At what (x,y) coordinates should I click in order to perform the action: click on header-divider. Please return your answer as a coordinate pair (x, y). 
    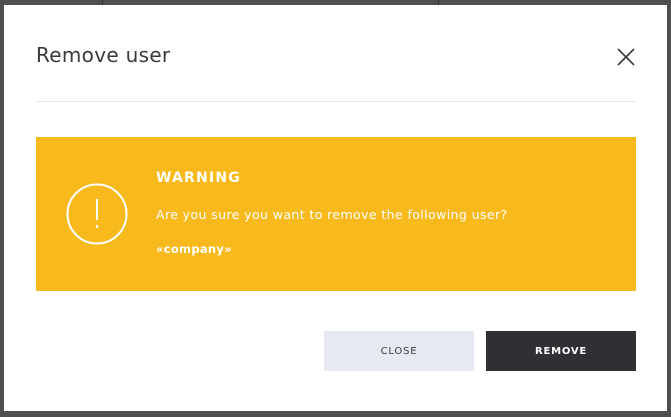
    Looking at the image, I should click on (336, 101).